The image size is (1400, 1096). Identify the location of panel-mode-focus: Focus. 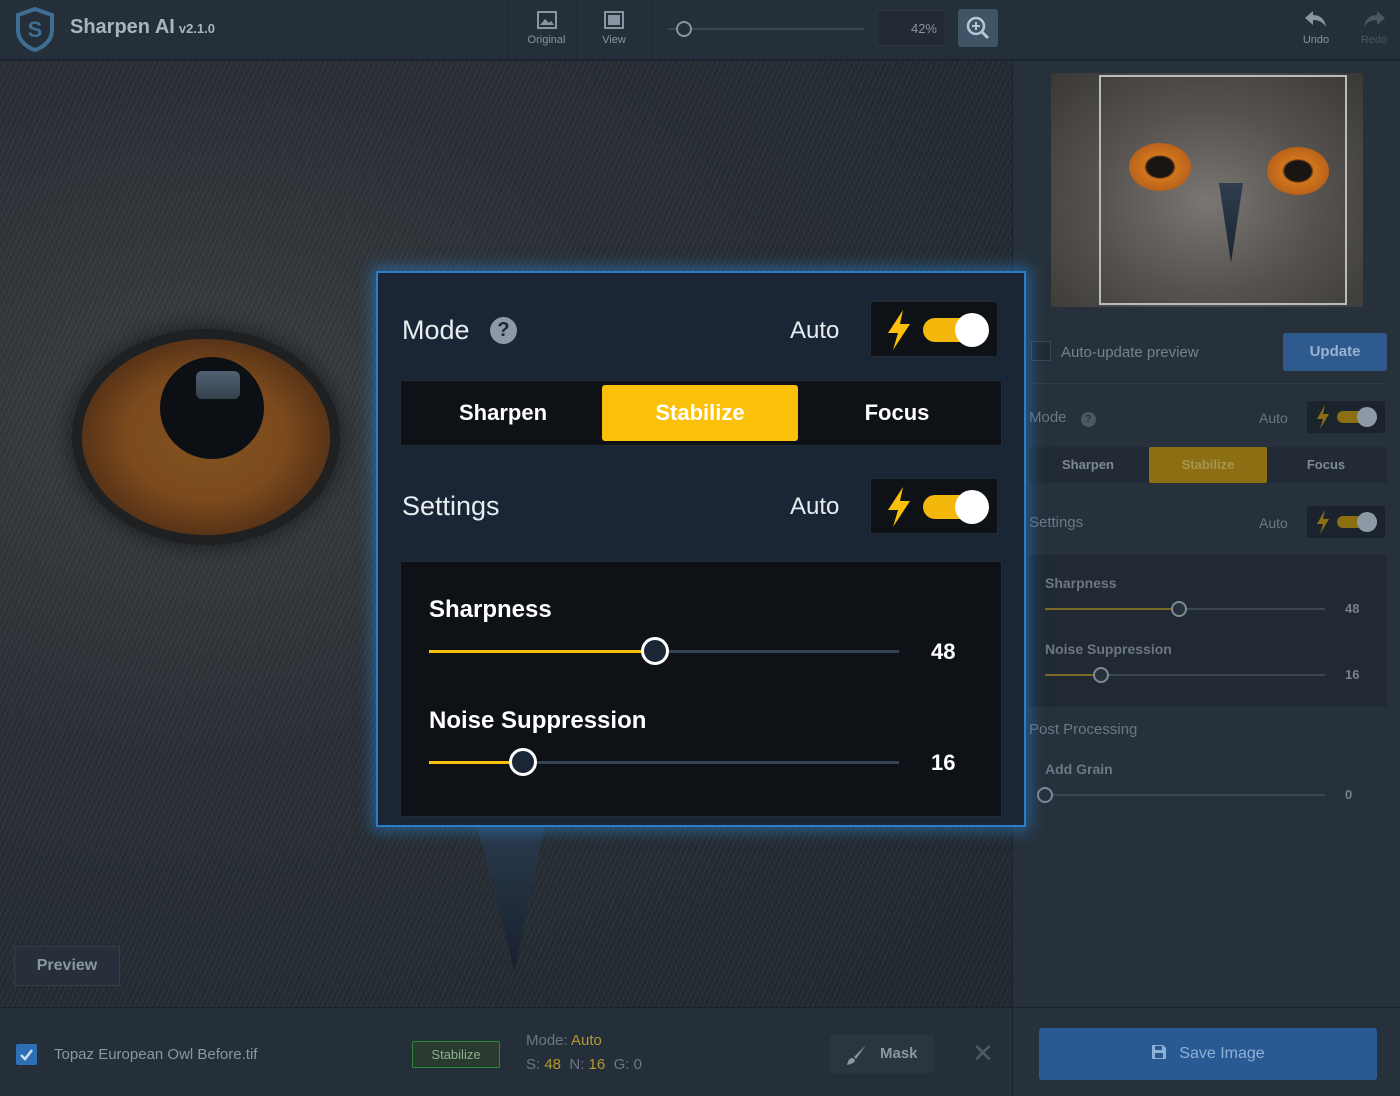
(1326, 465).